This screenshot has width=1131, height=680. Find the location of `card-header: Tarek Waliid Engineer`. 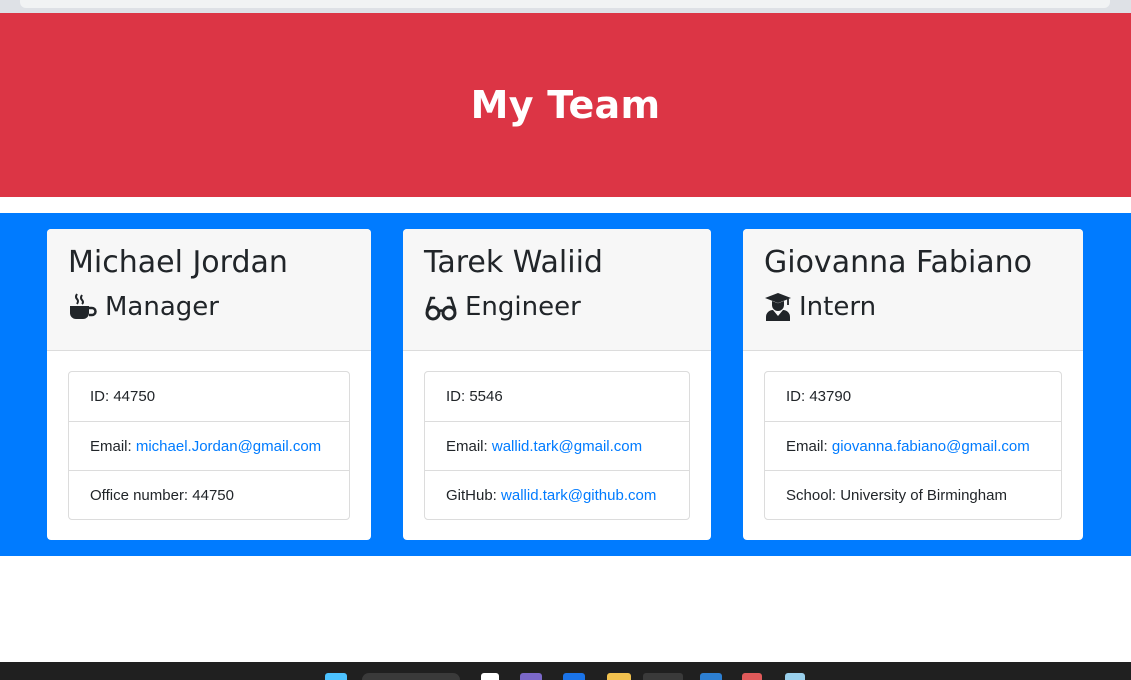

card-header: Tarek Waliid Engineer is located at coordinates (557, 290).